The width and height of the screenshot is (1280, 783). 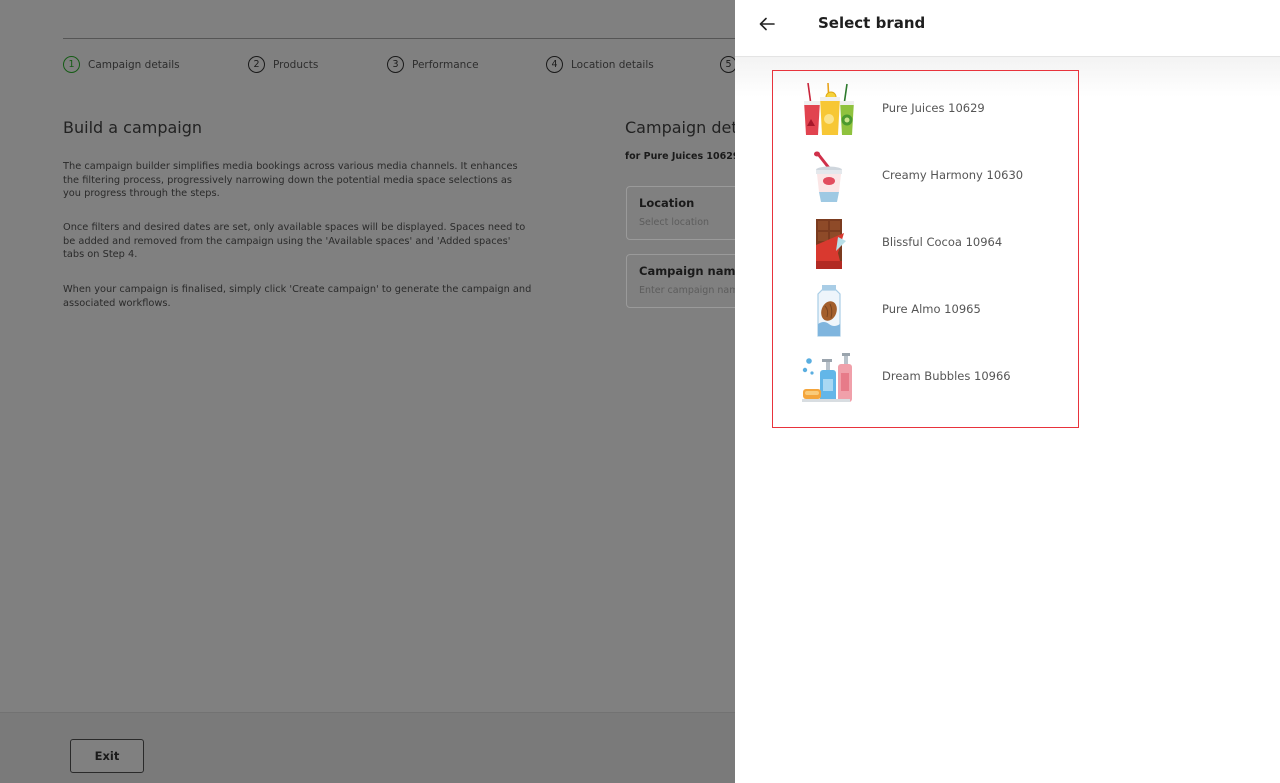 What do you see at coordinates (828, 176) in the screenshot?
I see `yogurt-cup-icon` at bounding box center [828, 176].